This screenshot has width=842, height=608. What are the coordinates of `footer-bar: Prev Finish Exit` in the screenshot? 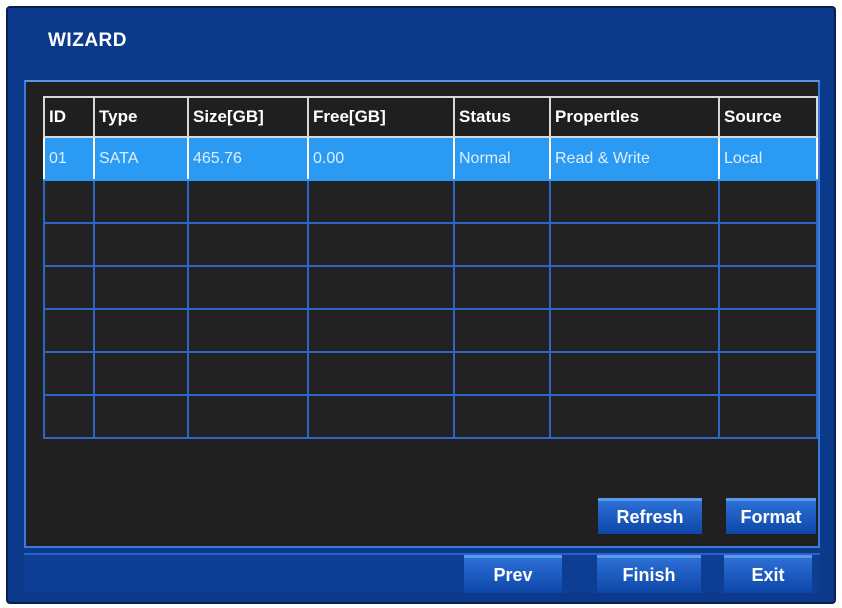 It's located at (422, 573).